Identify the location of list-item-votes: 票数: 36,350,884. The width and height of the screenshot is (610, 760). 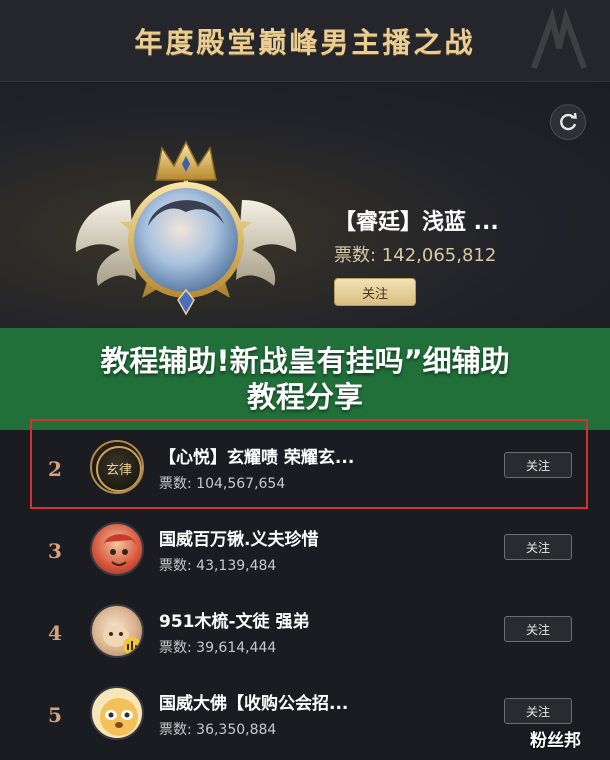
(217, 729).